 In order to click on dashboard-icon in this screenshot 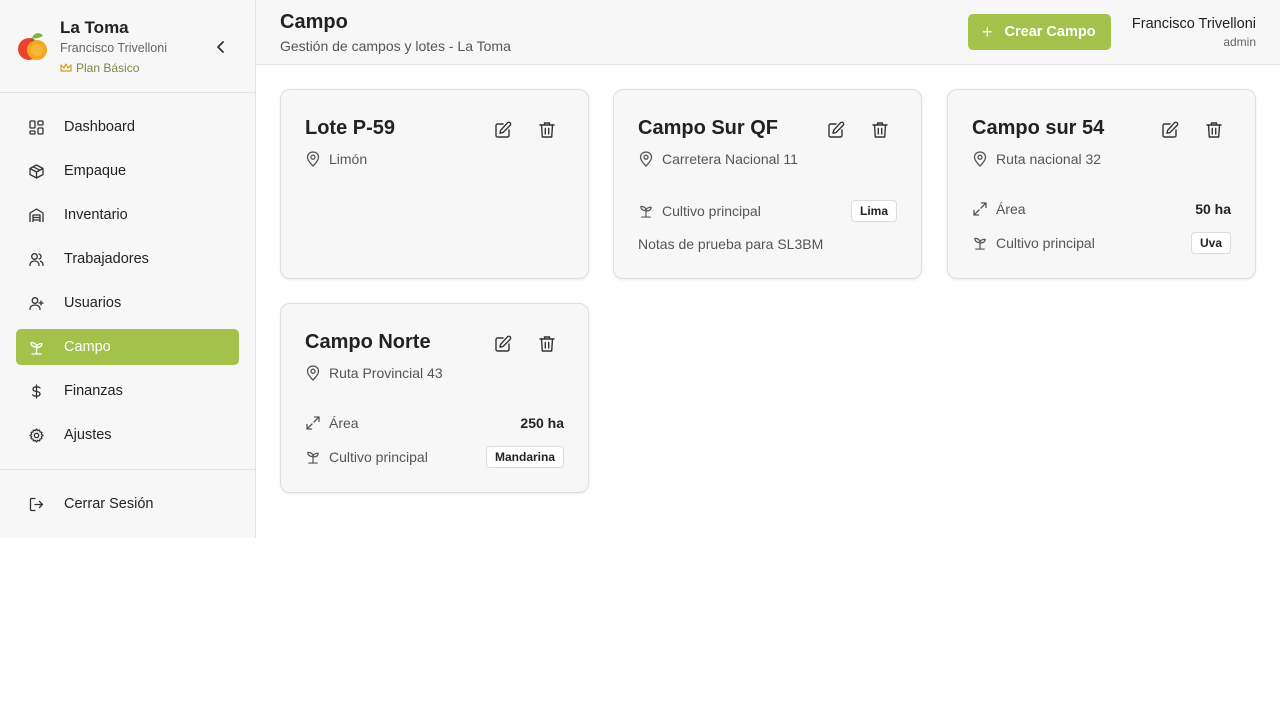, I will do `click(36, 127)`.